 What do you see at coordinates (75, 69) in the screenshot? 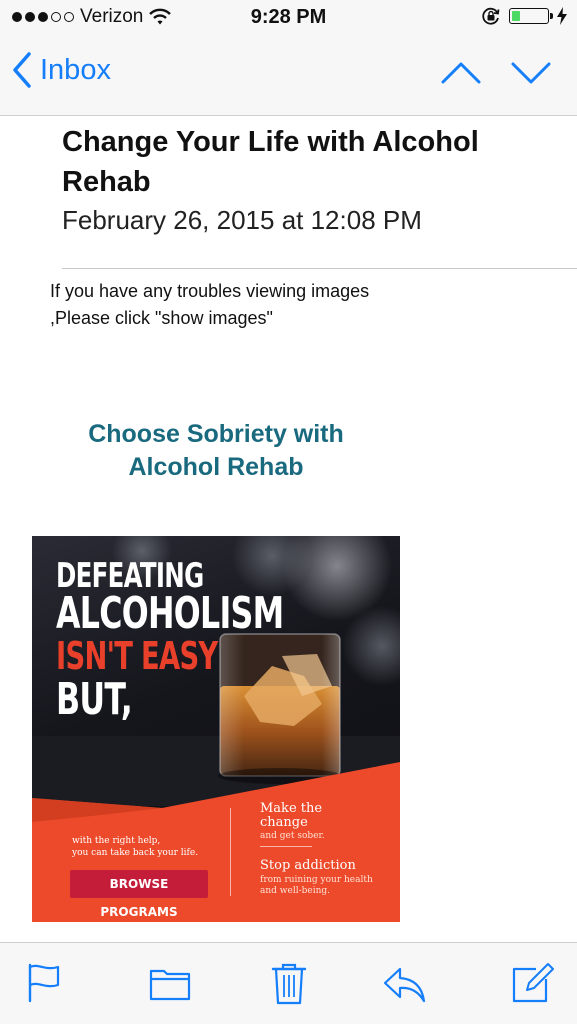
I see `back-label: Inbox` at bounding box center [75, 69].